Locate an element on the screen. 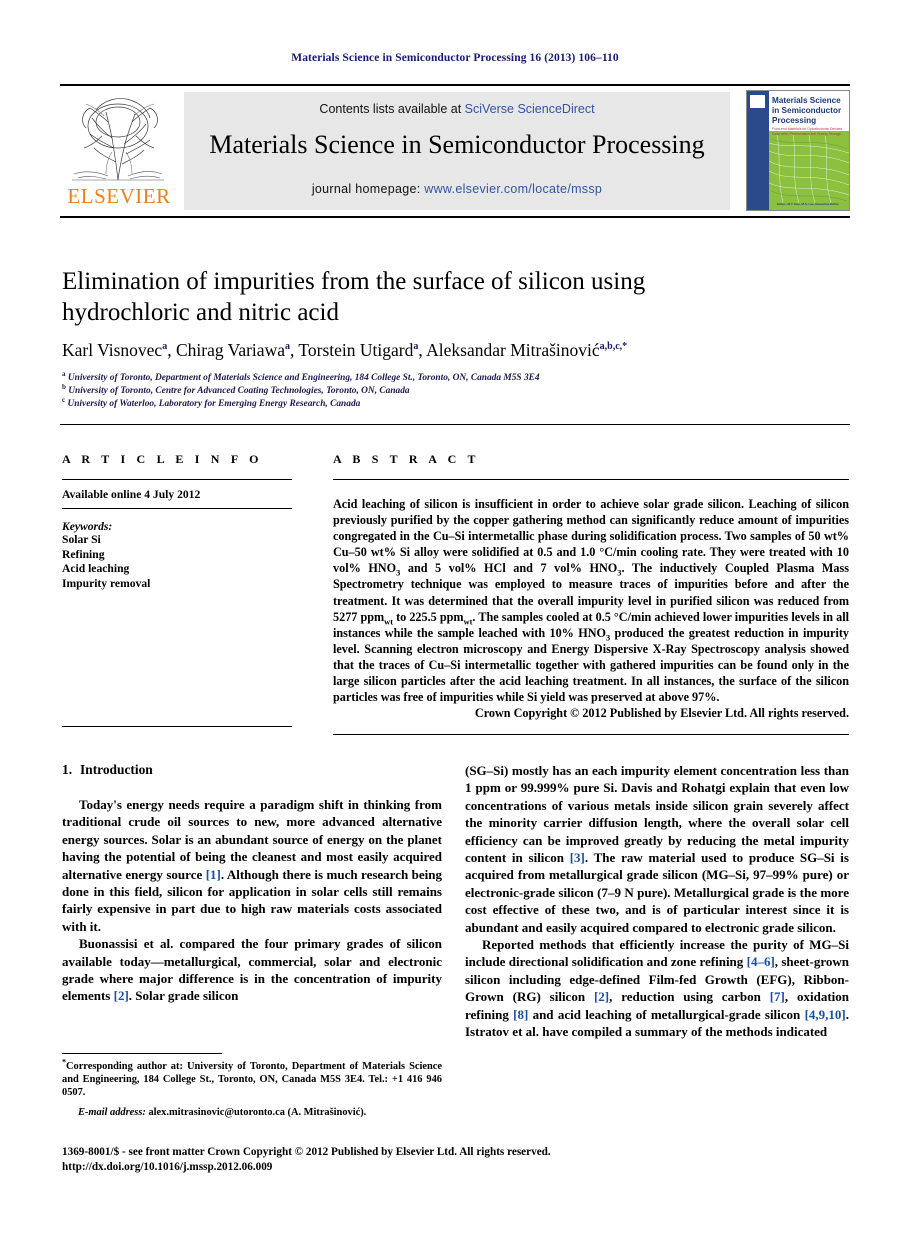 This screenshot has width=907, height=1238. svg-text: Processing is located at coordinates (794, 120).